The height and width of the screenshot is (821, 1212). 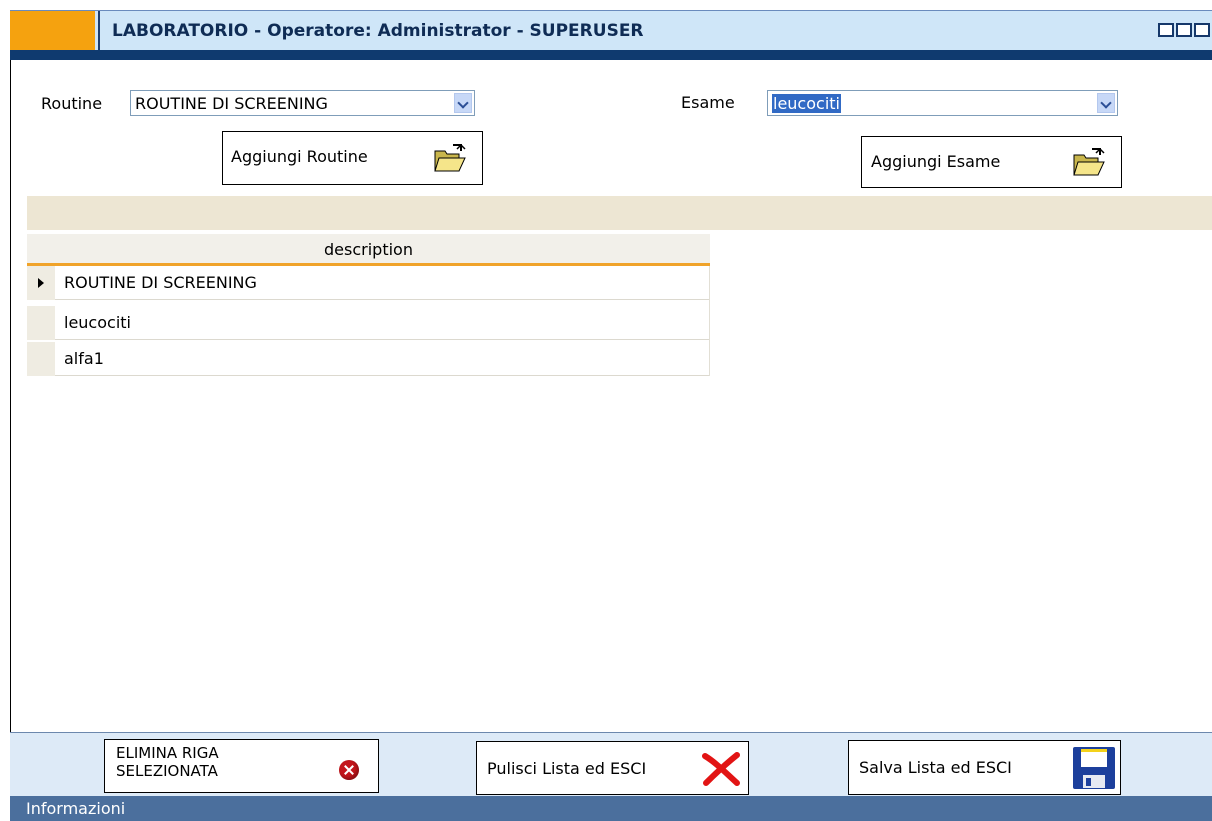 I want to click on title-separator, so click(x=99, y=31).